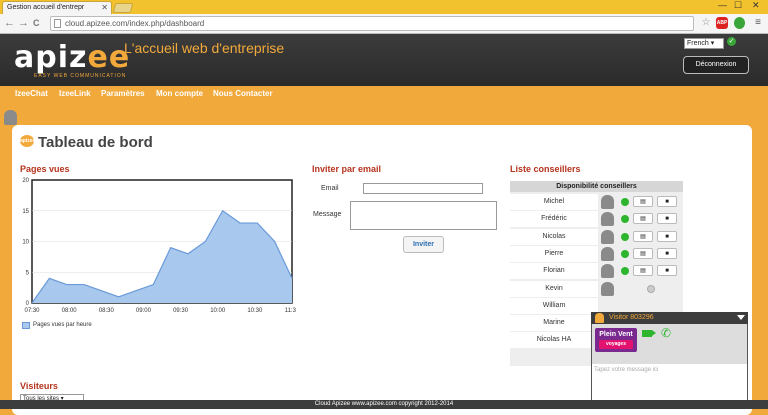  I want to click on extension-icon, so click(739, 23).